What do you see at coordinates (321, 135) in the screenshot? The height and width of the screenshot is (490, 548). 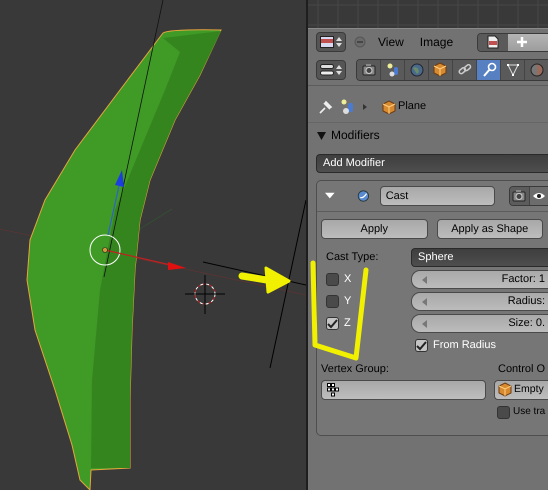 I see `expand-triangle-icon` at bounding box center [321, 135].